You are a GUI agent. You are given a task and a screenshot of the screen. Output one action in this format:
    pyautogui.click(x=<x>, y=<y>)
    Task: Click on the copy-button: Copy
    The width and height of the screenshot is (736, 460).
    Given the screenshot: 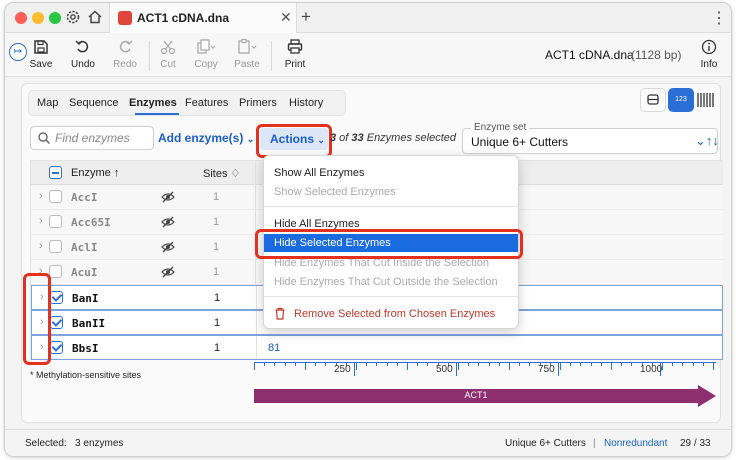 What is the action you would take?
    pyautogui.click(x=206, y=53)
    